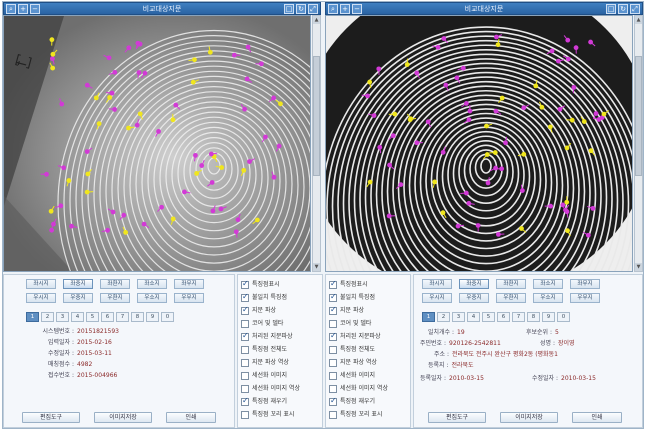 The image size is (646, 431). Describe the element at coordinates (47, 317) in the screenshot. I see `number-tab: 2` at that location.